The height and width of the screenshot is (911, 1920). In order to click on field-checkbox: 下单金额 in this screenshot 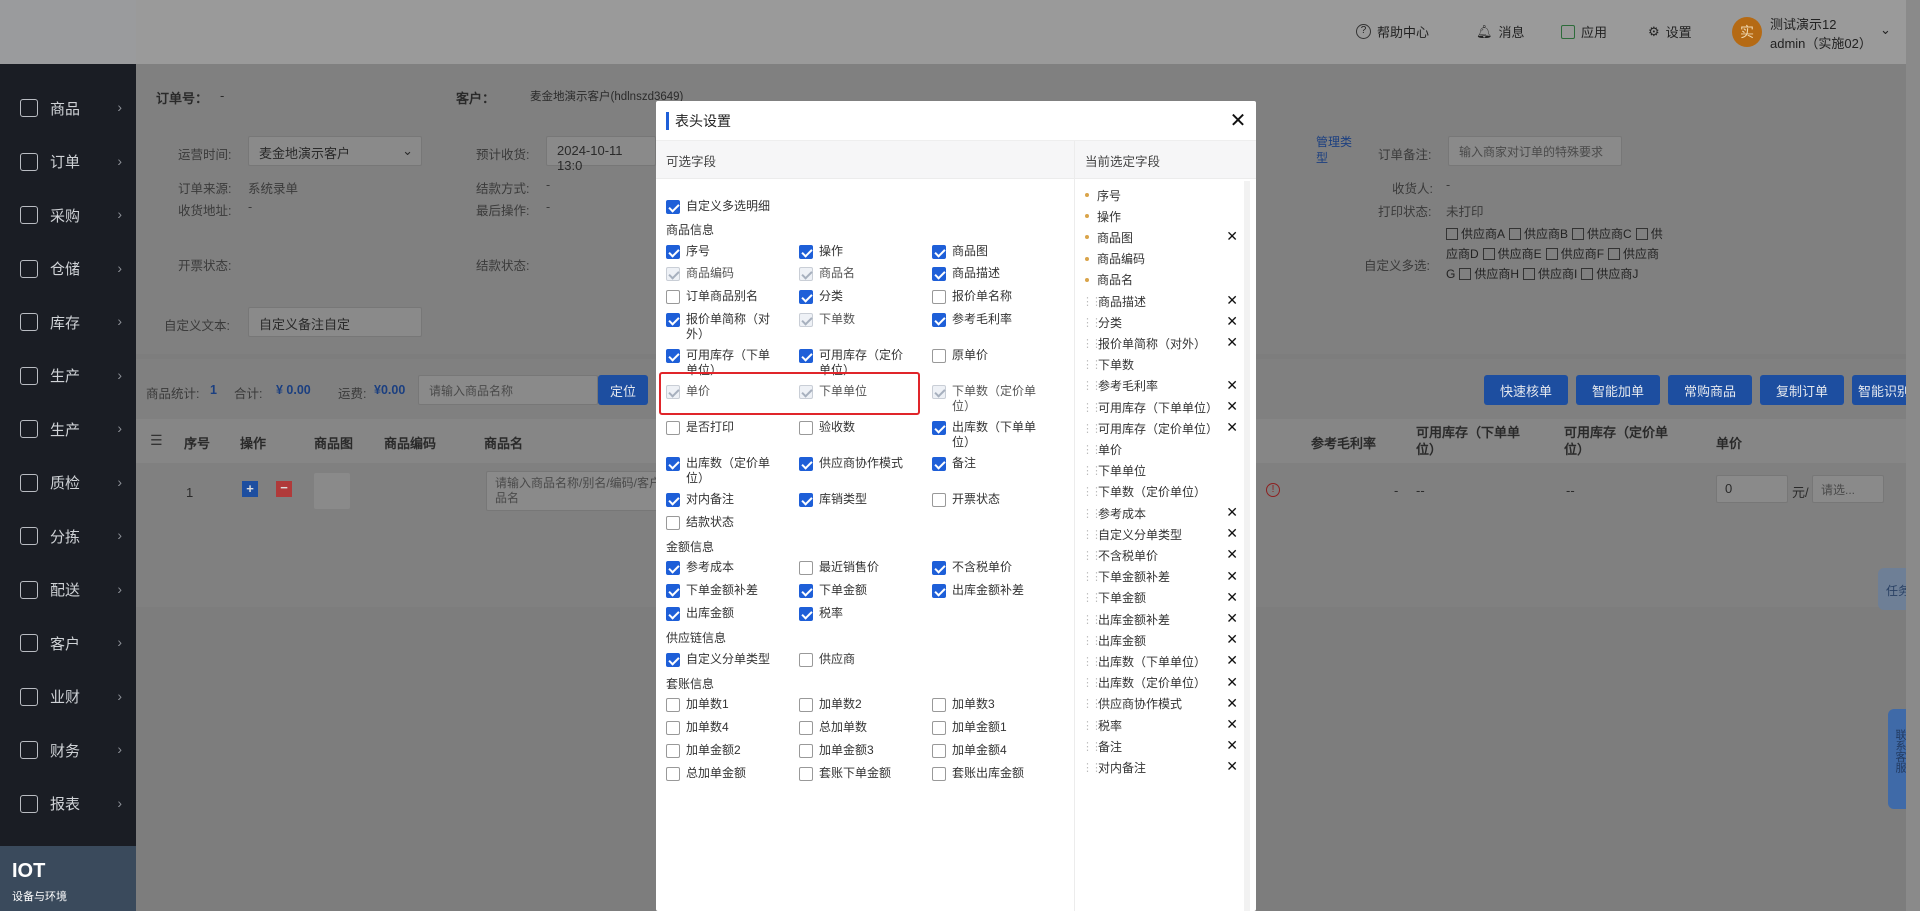, I will do `click(851, 590)`.